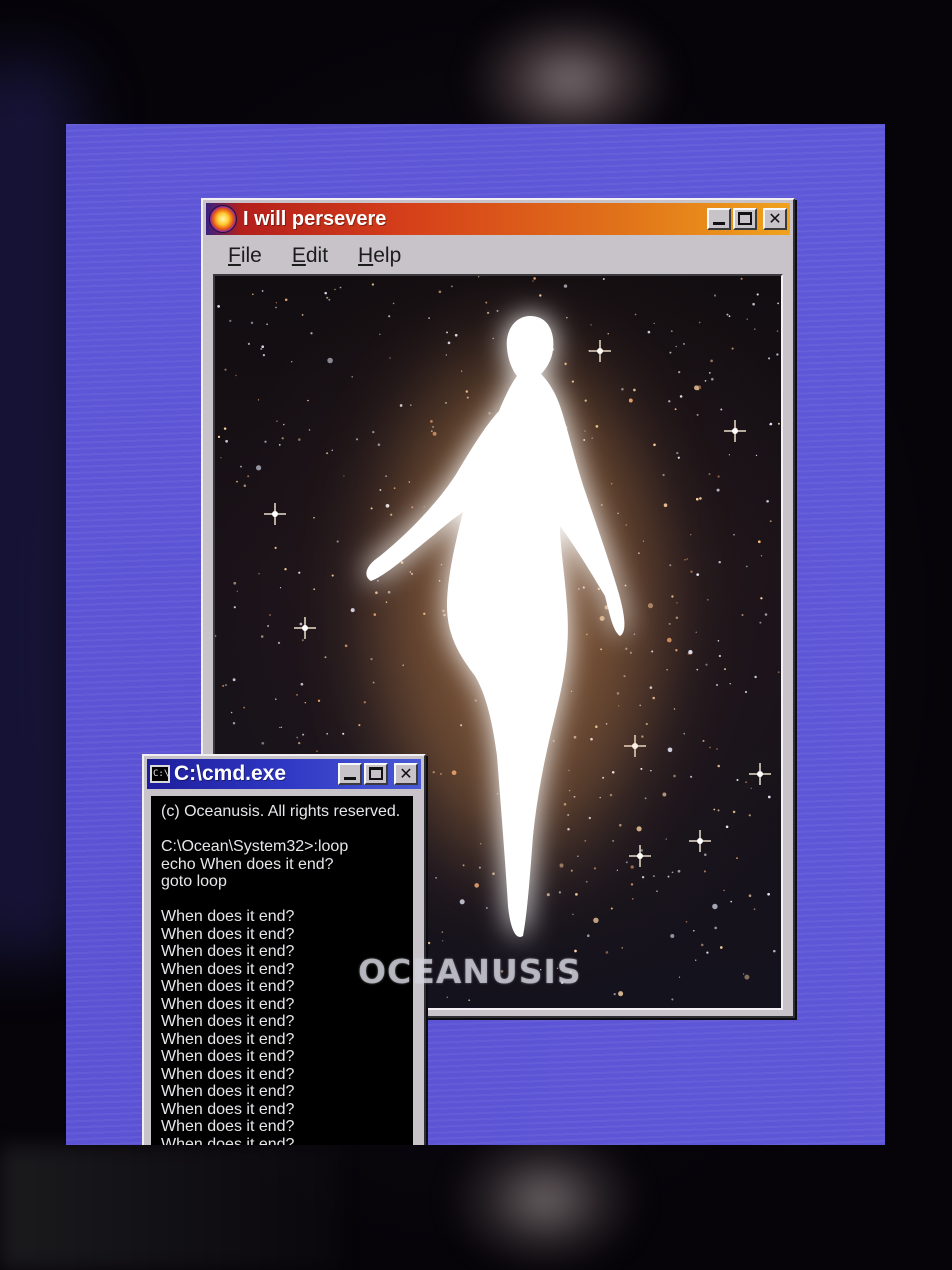 Image resolution: width=952 pixels, height=1270 pixels. I want to click on cmd-window-titlebar: C:\ C:\cmd.exe ✕, so click(284, 774).